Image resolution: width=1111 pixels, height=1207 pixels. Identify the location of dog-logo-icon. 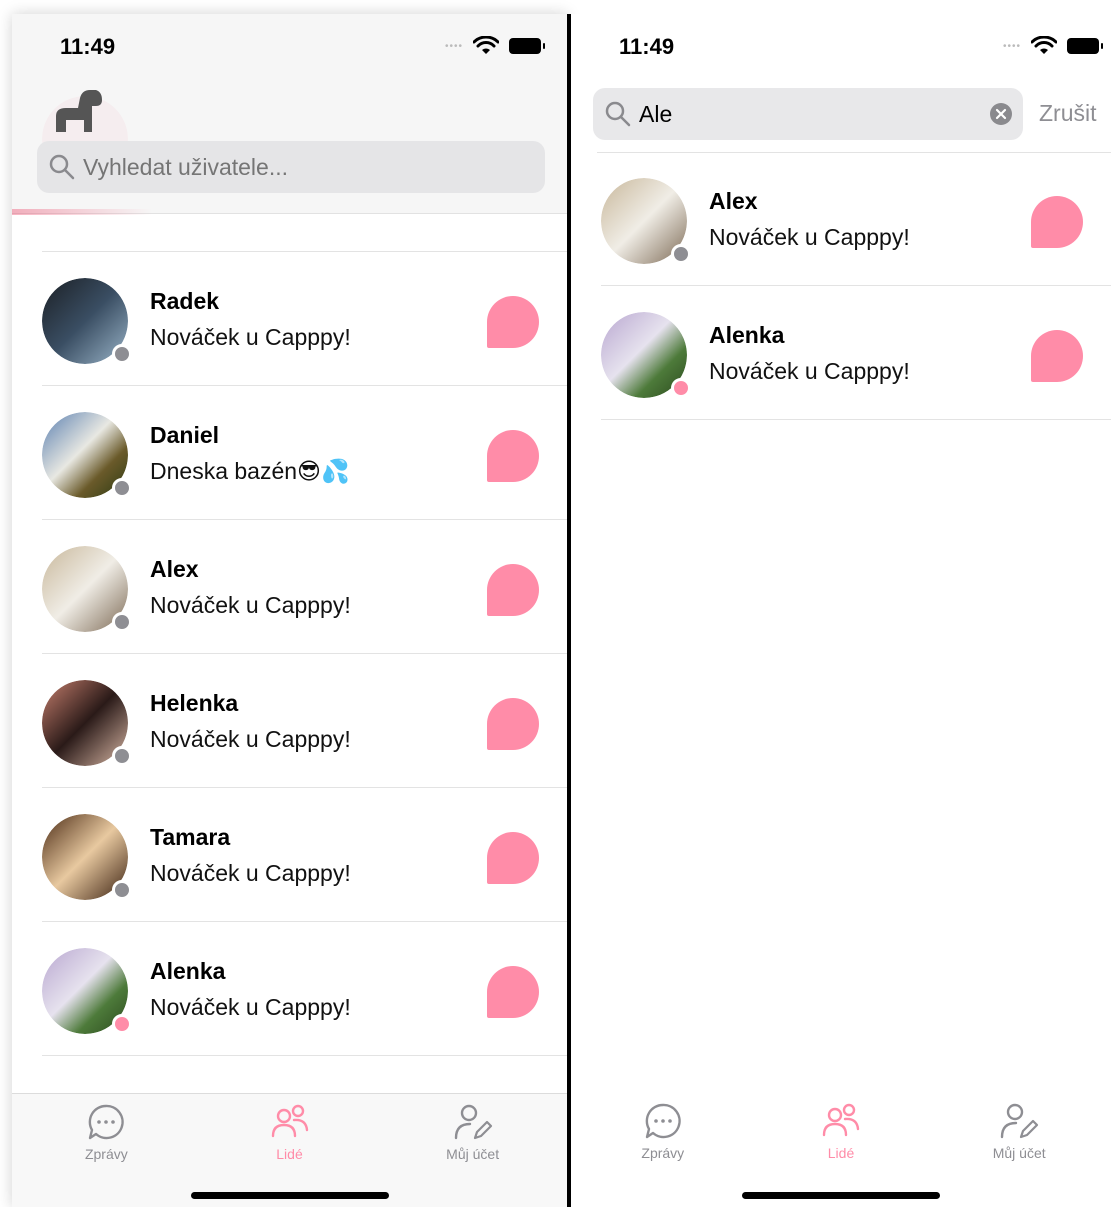
(79, 111).